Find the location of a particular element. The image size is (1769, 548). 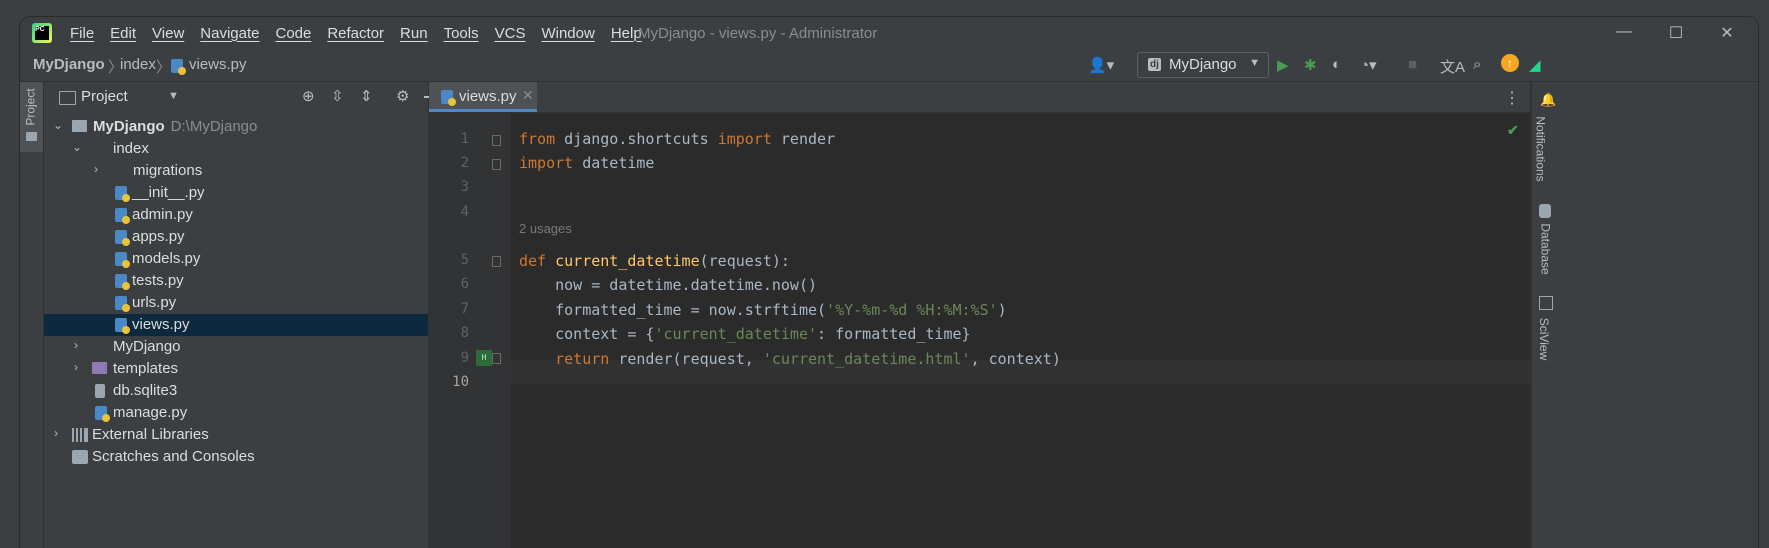

tree-item-label: apps.py is located at coordinates (158, 236).